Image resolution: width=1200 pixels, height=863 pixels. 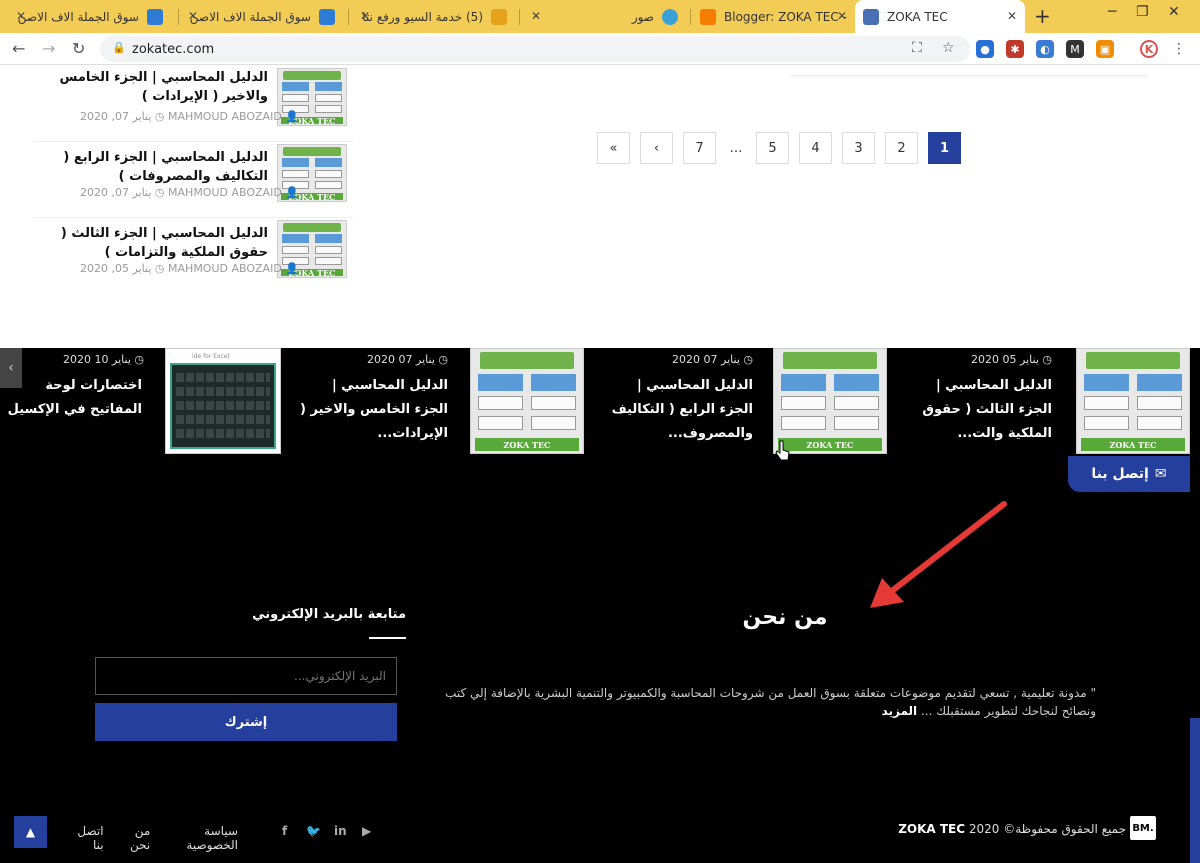 What do you see at coordinates (535, 49) in the screenshot?
I see `omnibox: 🔒 zokatec.com ⛶ ☆` at bounding box center [535, 49].